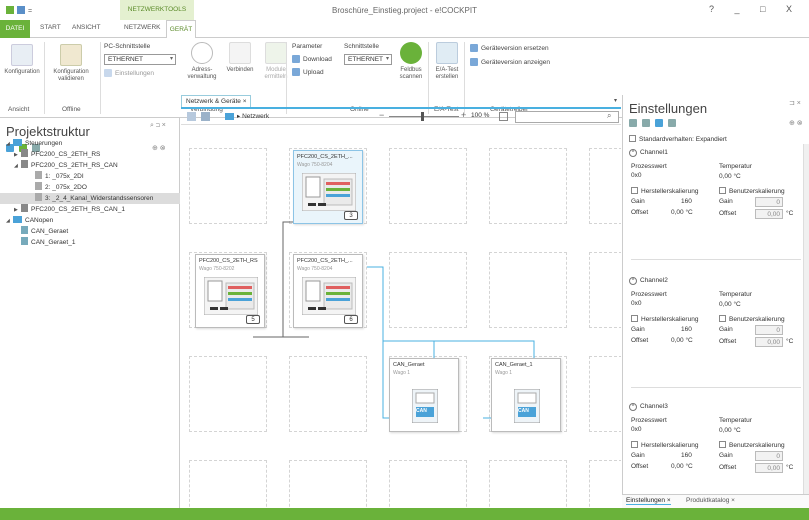 Image resolution: width=809 pixels, height=520 pixels. I want to click on fit-icon, so click(503, 116).